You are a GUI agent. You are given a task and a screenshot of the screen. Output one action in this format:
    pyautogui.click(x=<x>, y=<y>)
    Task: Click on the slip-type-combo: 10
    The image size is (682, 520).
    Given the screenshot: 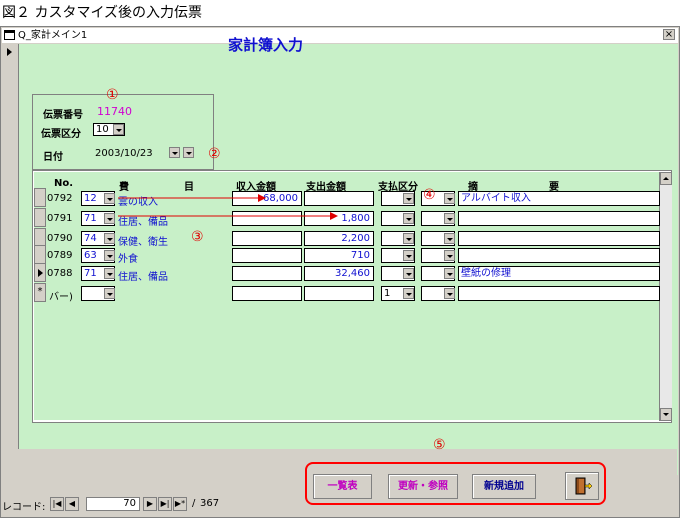 What is the action you would take?
    pyautogui.click(x=109, y=129)
    